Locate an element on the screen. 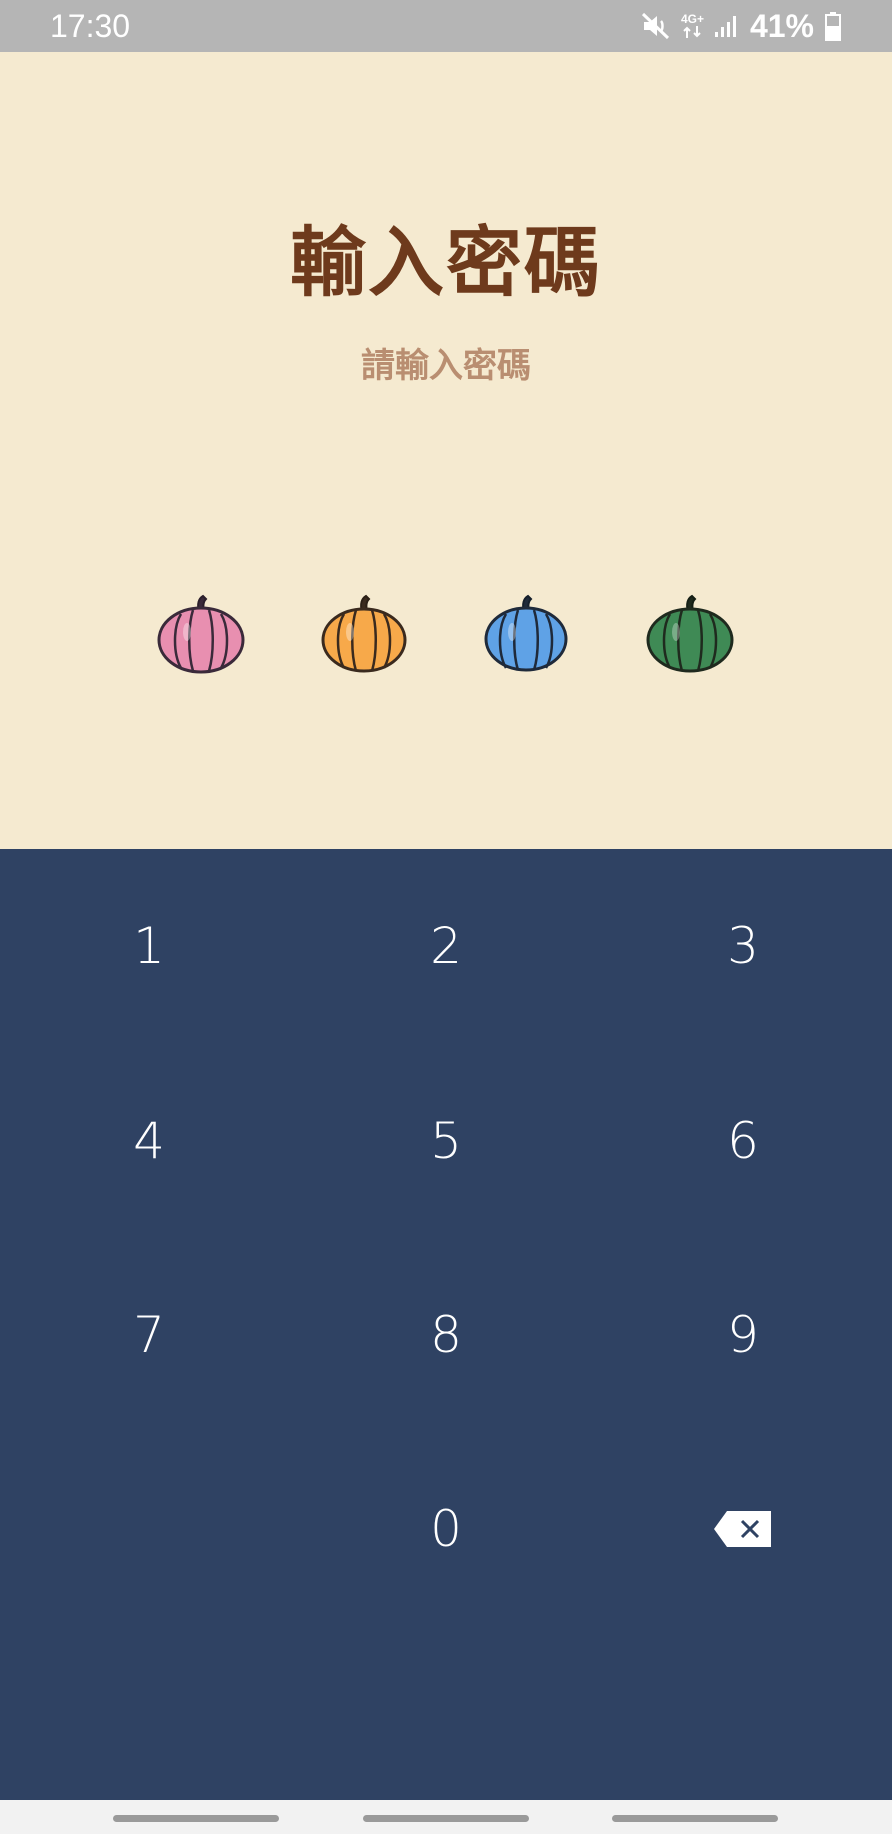  backspace-button is located at coordinates (743, 1529).